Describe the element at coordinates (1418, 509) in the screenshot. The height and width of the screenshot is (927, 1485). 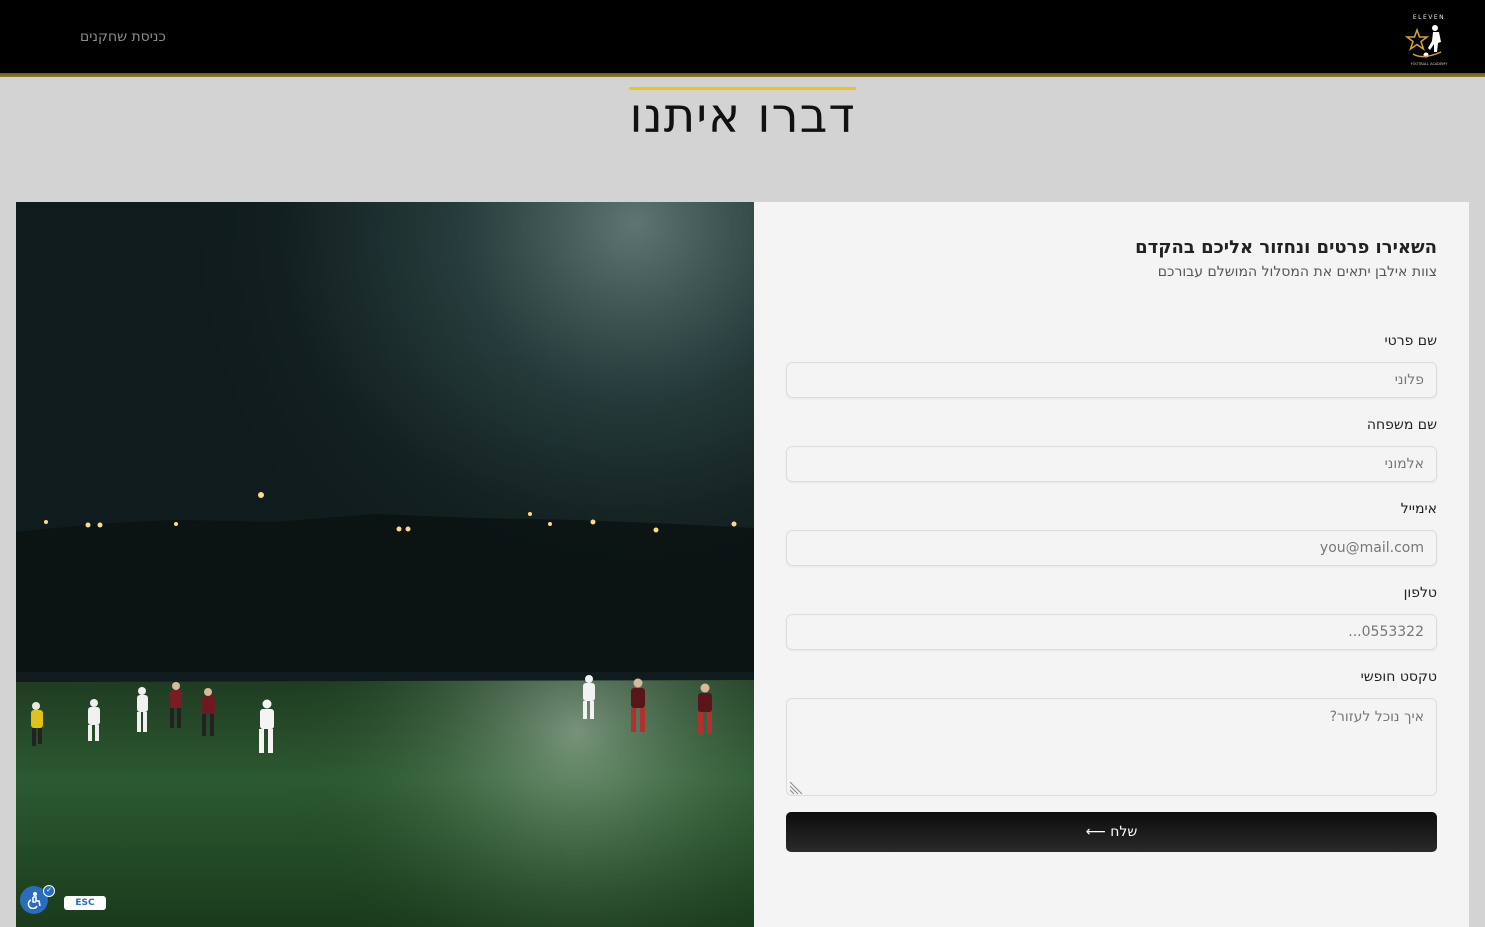
I see `email-label: אימייל` at that location.